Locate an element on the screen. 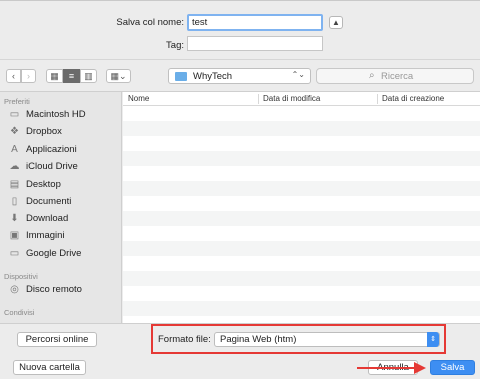 Image resolution: width=480 pixels, height=379 pixels. group-icon: ▦⌄ is located at coordinates (118, 76).